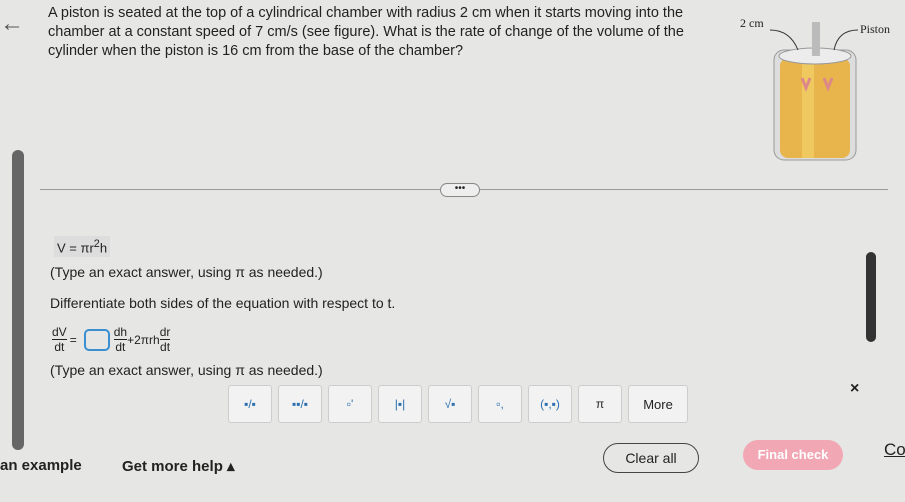 The image size is (905, 502). What do you see at coordinates (894, 450) in the screenshot?
I see `continue-link: Co` at bounding box center [894, 450].